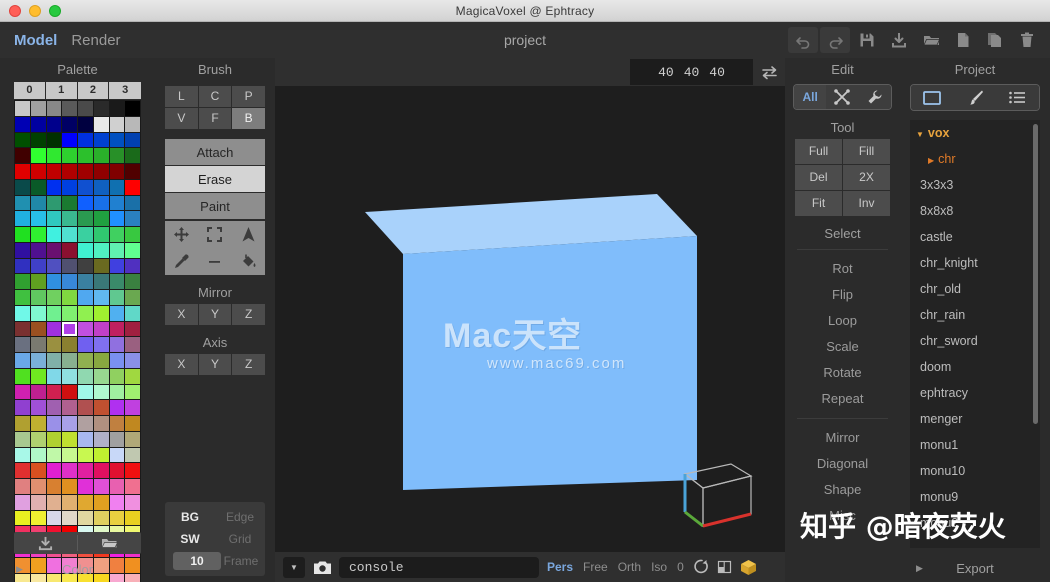  What do you see at coordinates (931, 160) in the screenshot?
I see `caret-right-icon: ▶` at bounding box center [931, 160].